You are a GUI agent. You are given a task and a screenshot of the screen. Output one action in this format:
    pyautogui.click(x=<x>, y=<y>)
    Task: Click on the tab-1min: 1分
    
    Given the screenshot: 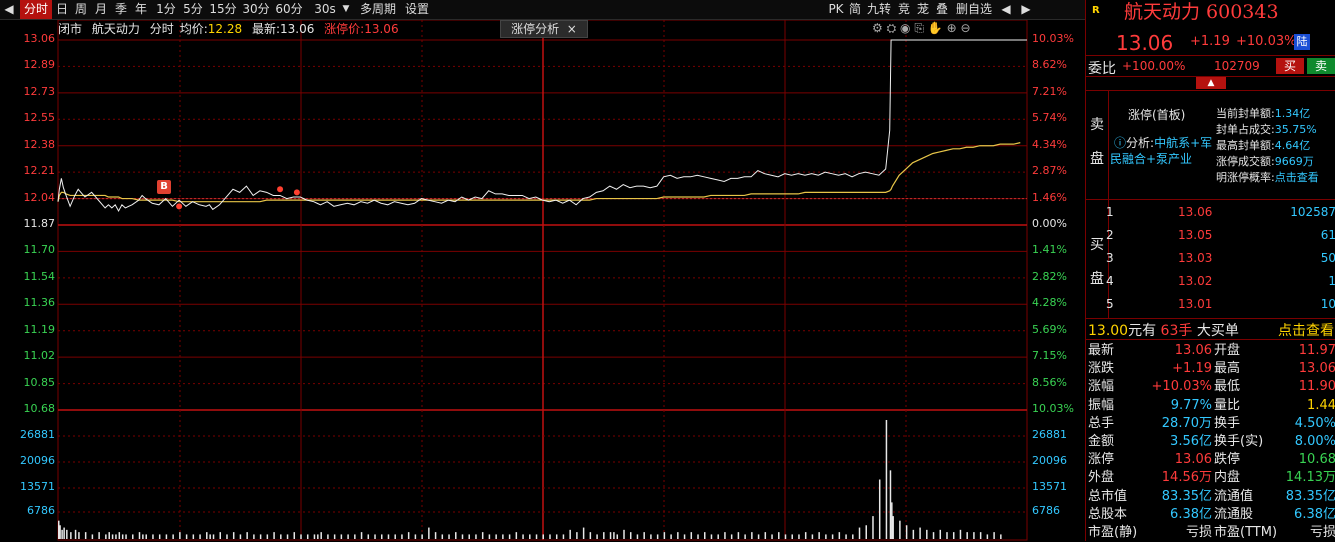 What is the action you would take?
    pyautogui.click(x=166, y=9)
    